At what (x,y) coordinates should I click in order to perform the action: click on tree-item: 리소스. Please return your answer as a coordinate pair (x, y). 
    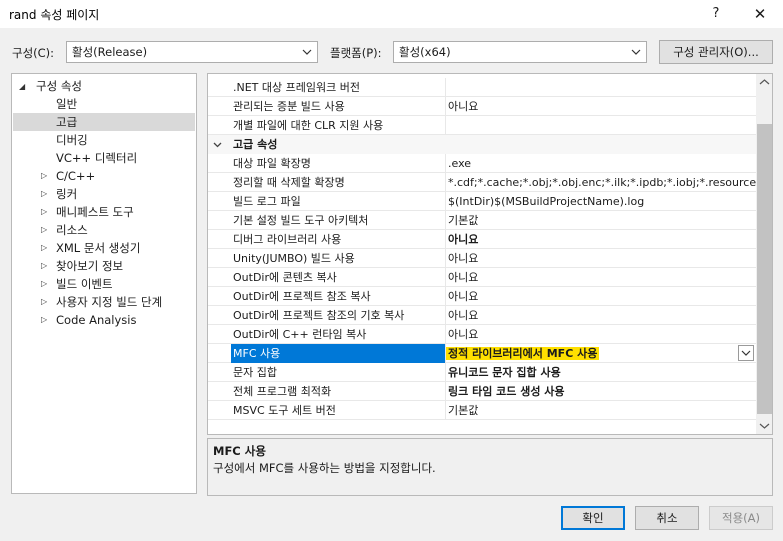
    Looking at the image, I should click on (72, 230).